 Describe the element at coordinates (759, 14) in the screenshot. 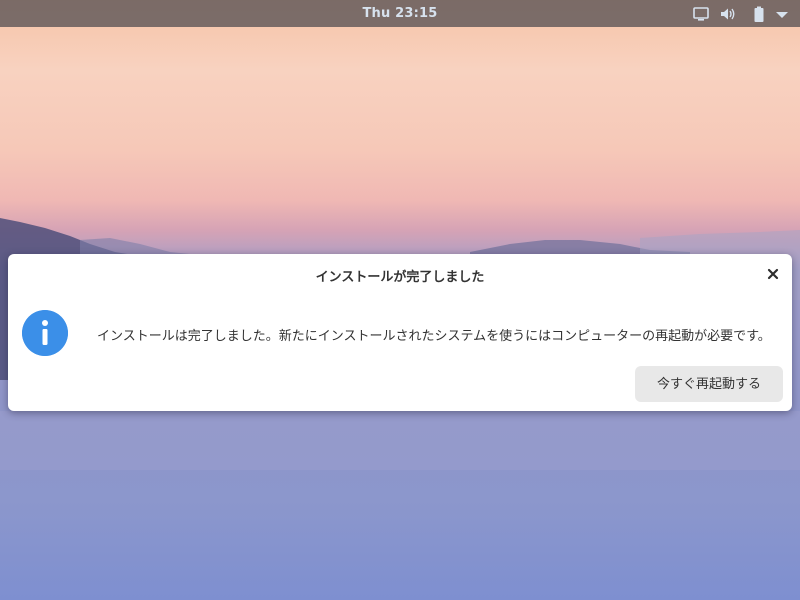

I see `battery-icon` at that location.